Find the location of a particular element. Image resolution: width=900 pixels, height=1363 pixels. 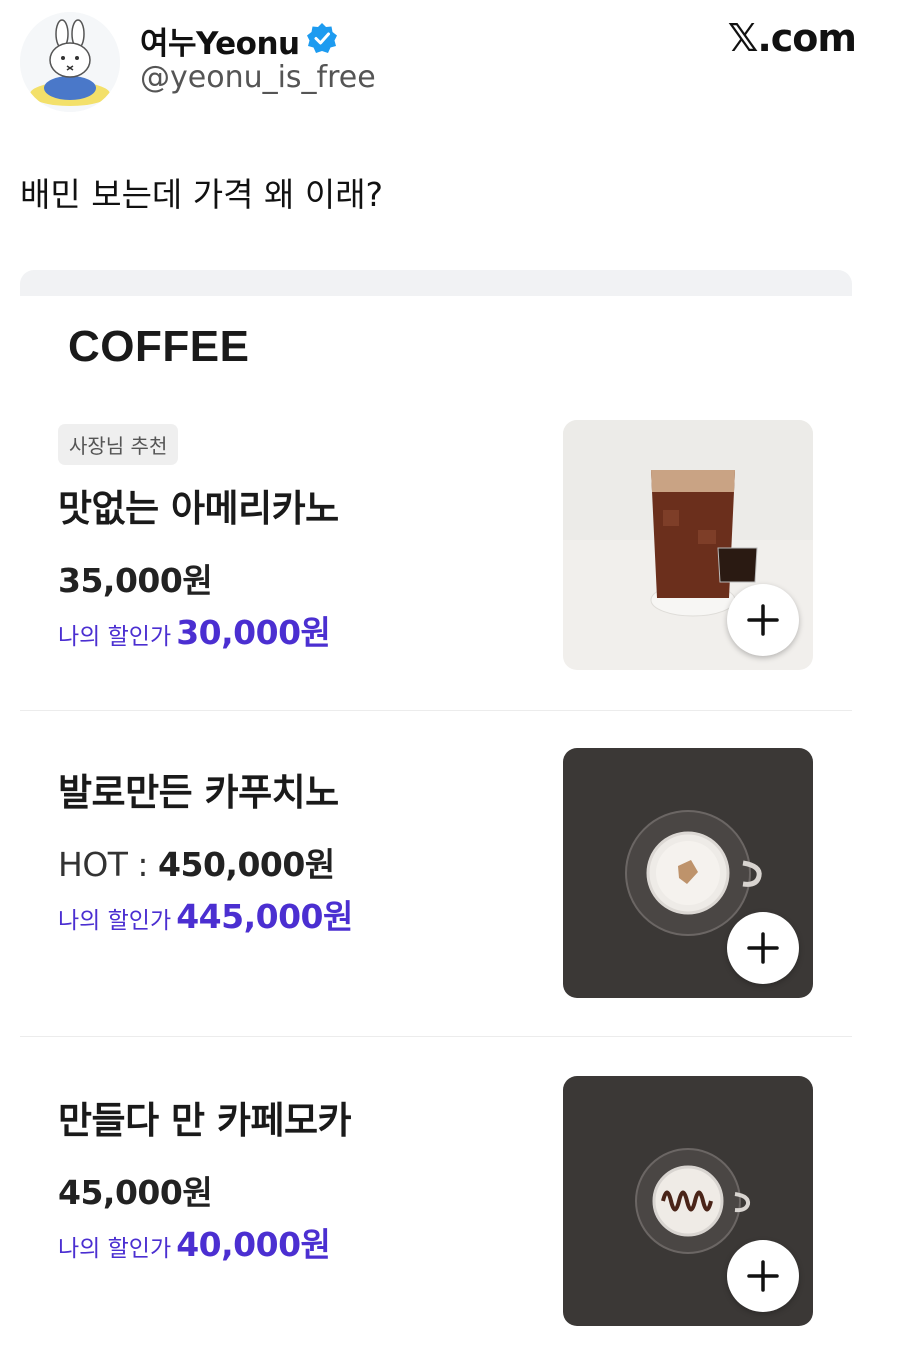

screenshot-top-edge is located at coordinates (436, 283).